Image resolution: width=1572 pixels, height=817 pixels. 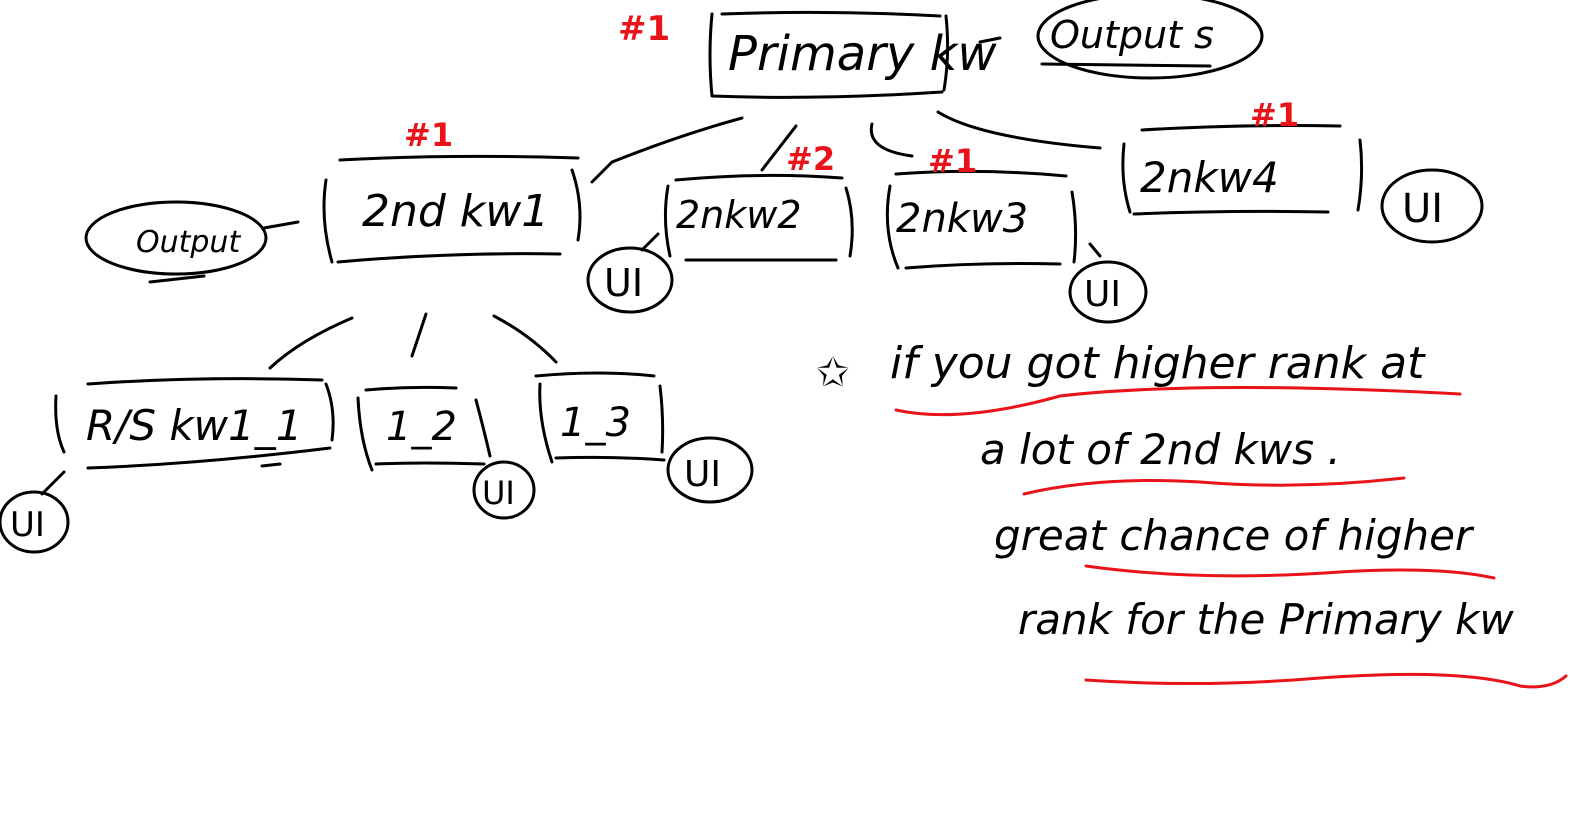 I want to click on note-line-2: a lot of 2nd kws ., so click(x=1160, y=449).